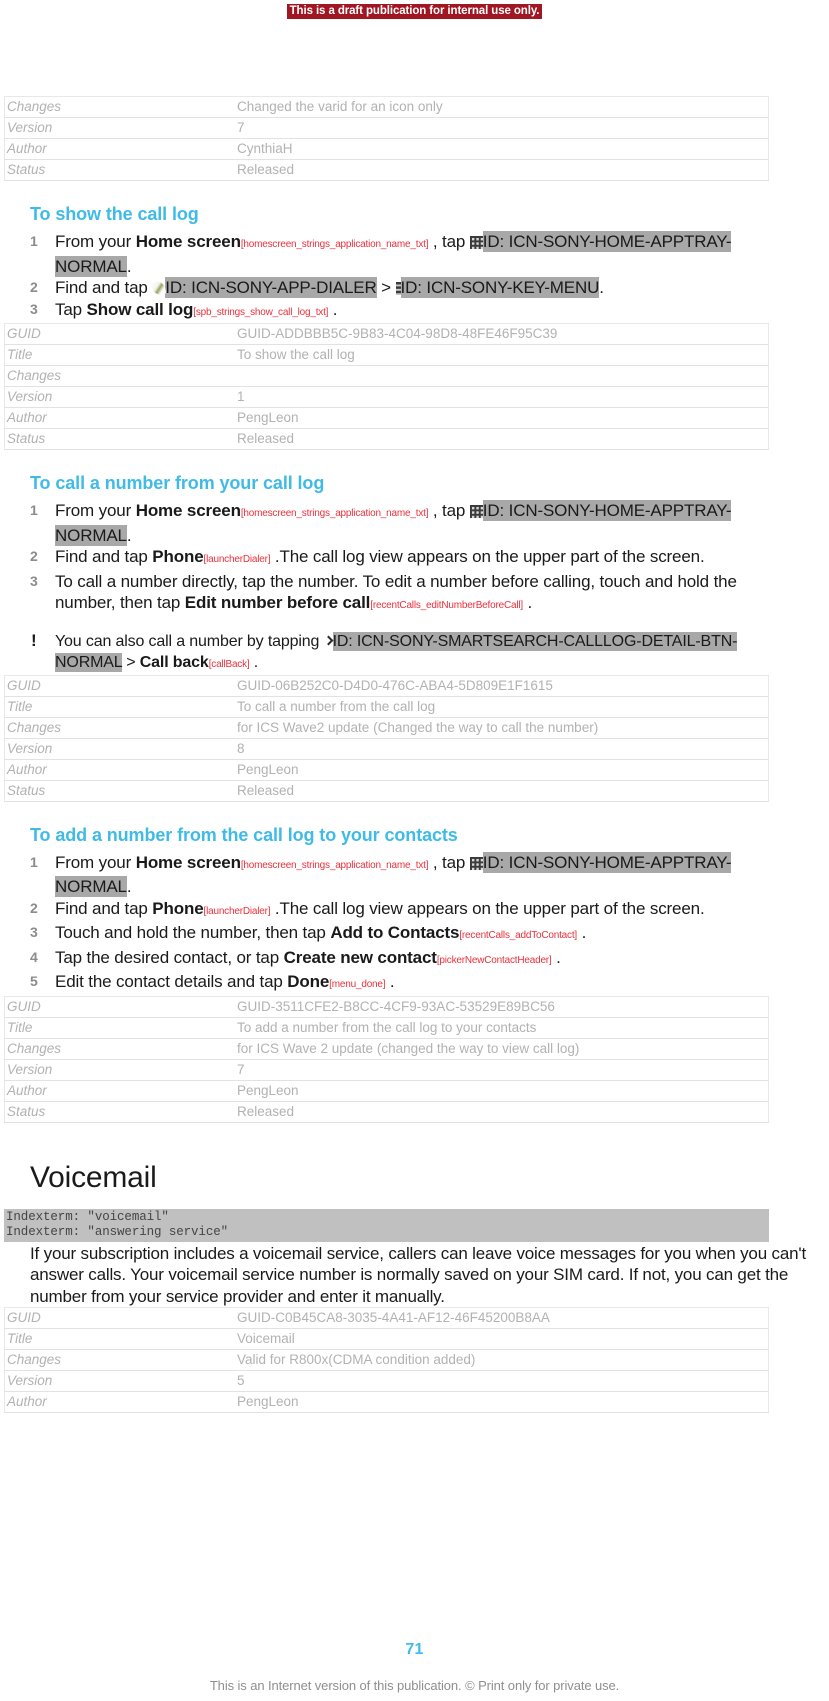  Describe the element at coordinates (34, 956) in the screenshot. I see `step-number: 4` at that location.